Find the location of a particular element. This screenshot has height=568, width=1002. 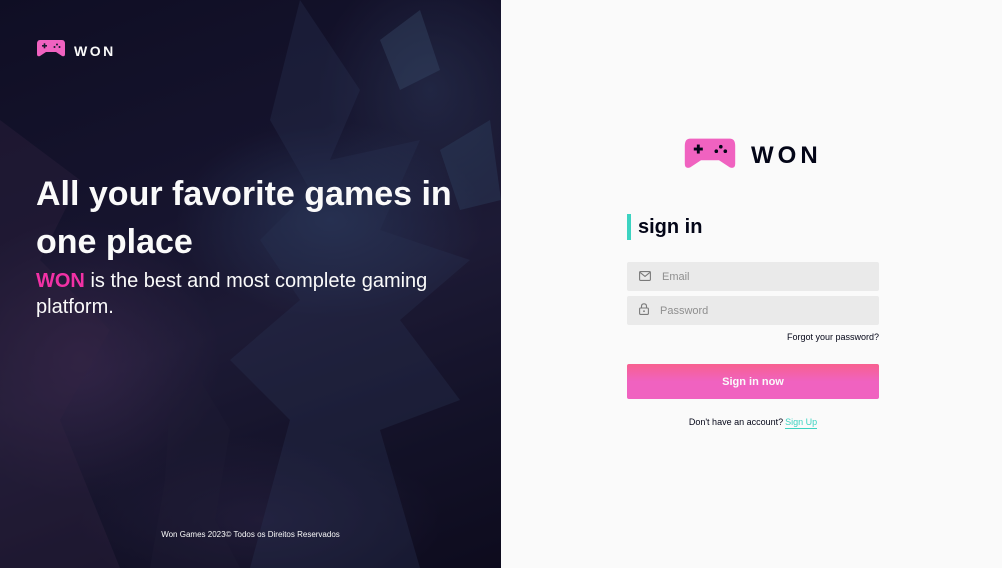

signin-form: sign in Forgot your password? Sign is located at coordinates (753, 321).